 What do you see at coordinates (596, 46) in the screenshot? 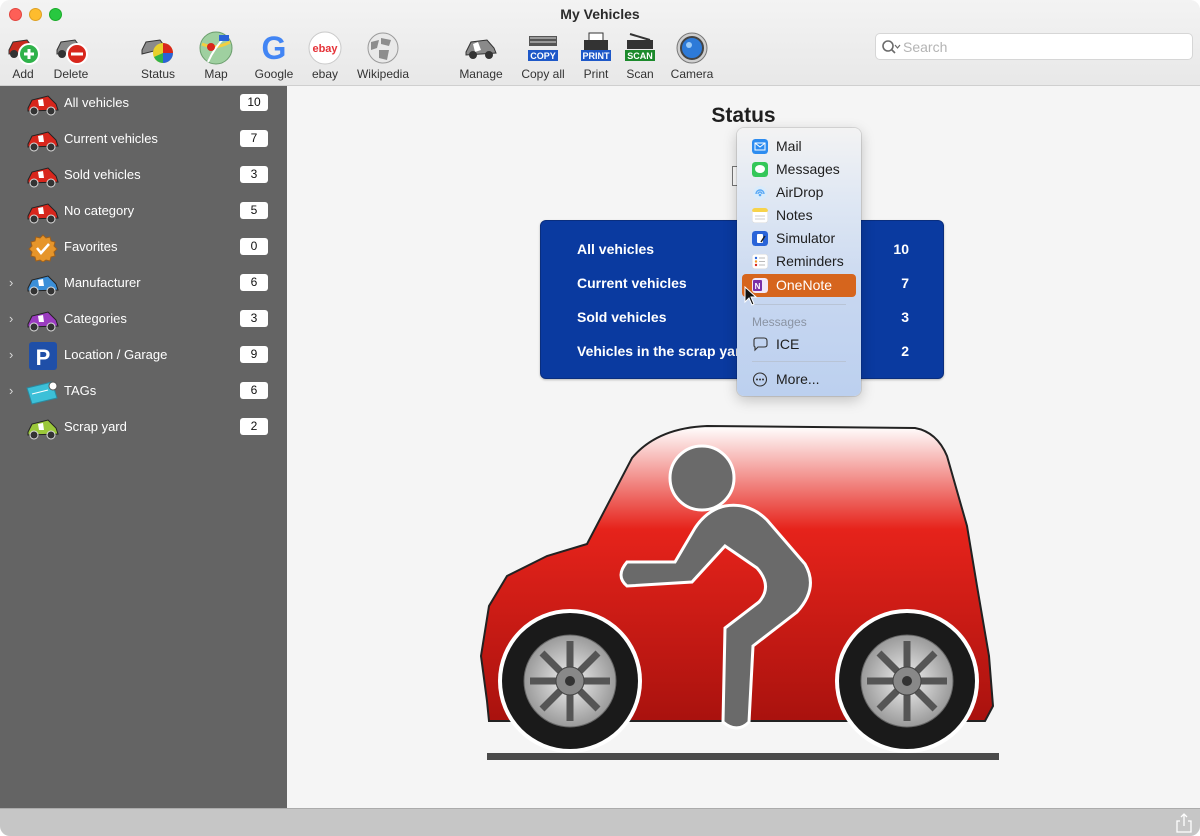
I see `printer-icon: PRINT` at bounding box center [596, 46].